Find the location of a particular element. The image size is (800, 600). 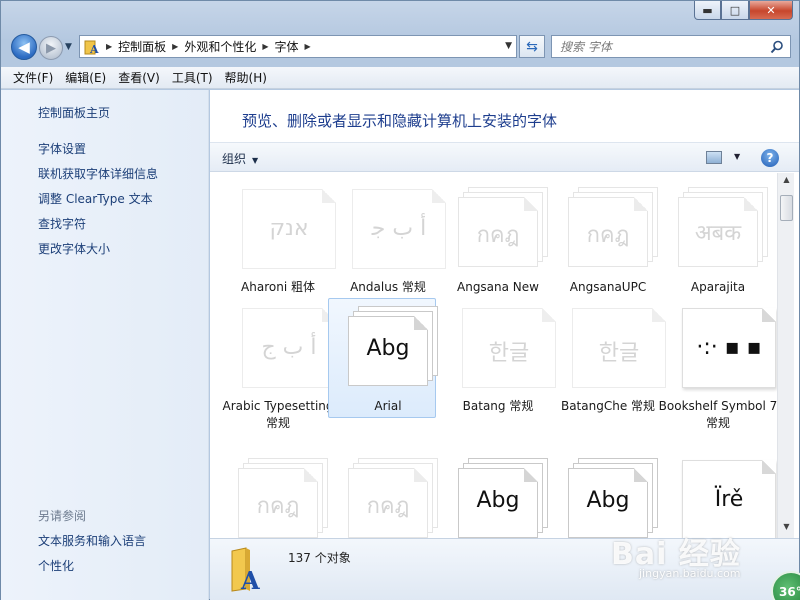

page-title: 预览、删除或者显示和隐藏计算机上安装的字体 is located at coordinates (400, 121).